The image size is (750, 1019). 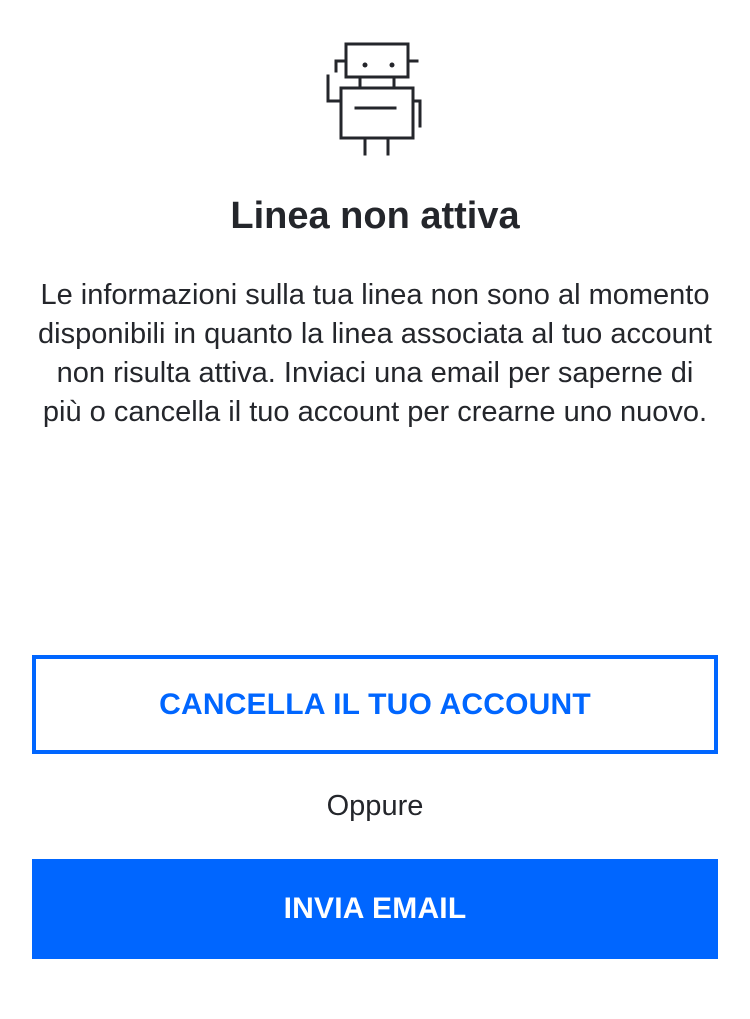 What do you see at coordinates (374, 99) in the screenshot?
I see `robot-icon` at bounding box center [374, 99].